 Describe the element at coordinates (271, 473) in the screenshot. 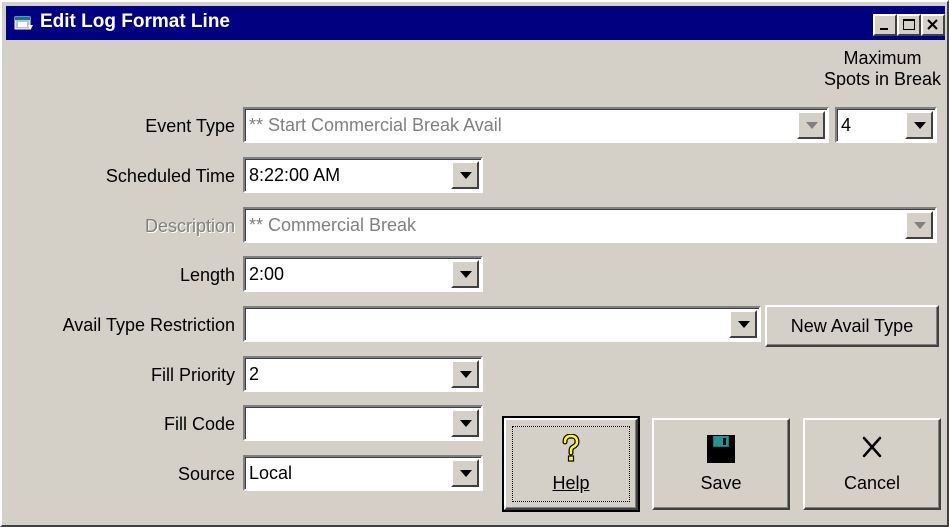

I see `source-value: Local` at that location.